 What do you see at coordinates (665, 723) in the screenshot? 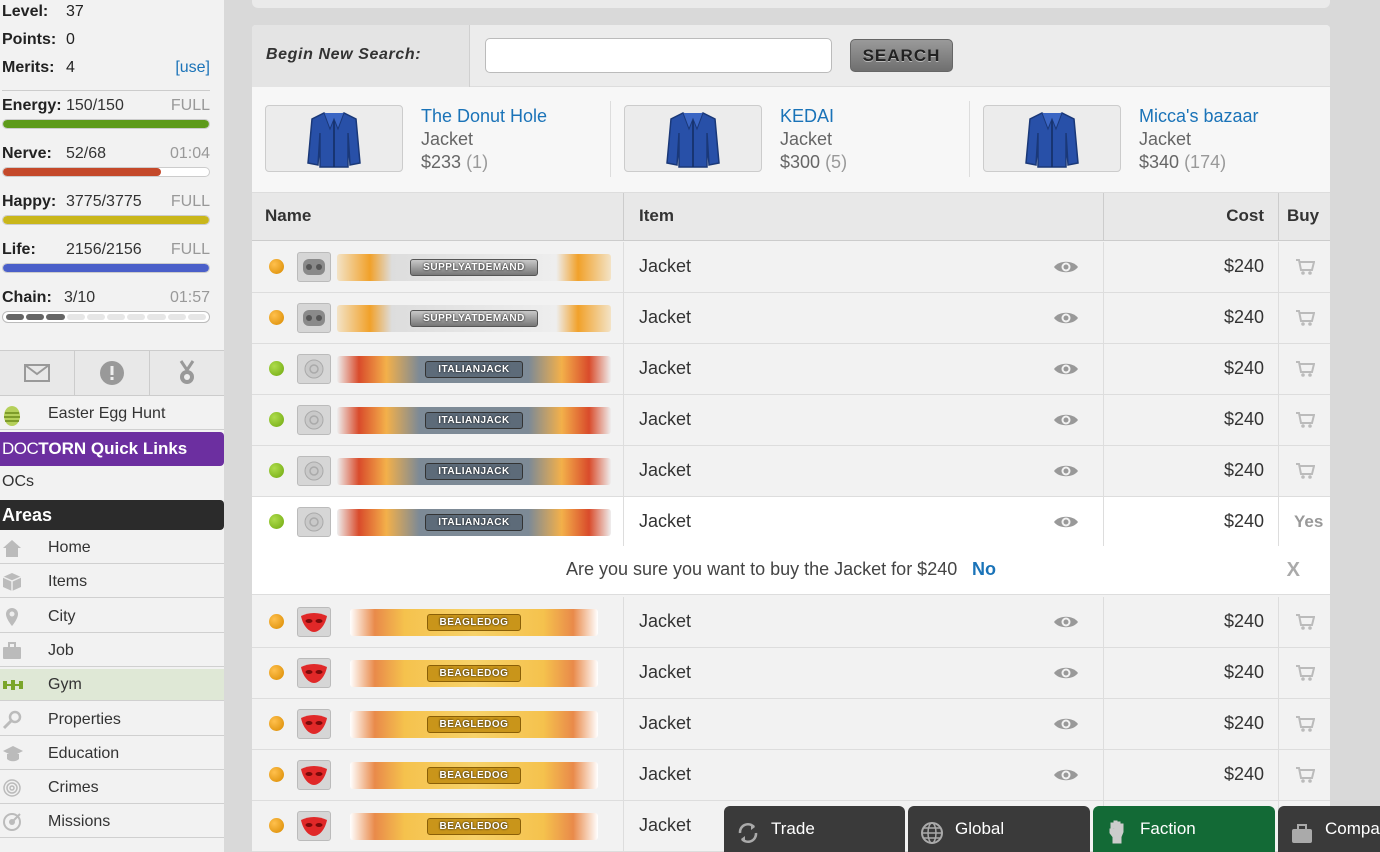
I see `item-name: Jacket` at bounding box center [665, 723].